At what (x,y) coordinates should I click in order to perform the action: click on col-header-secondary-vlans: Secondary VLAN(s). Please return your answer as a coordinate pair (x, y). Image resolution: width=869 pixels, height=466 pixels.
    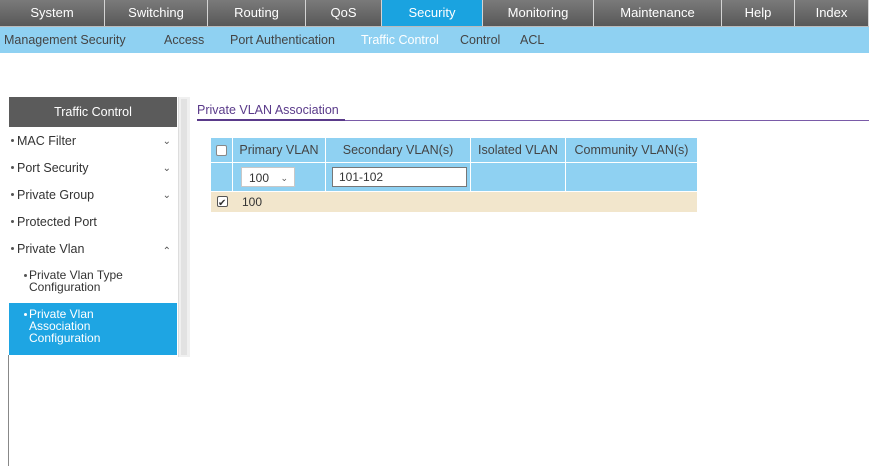
    Looking at the image, I should click on (398, 150).